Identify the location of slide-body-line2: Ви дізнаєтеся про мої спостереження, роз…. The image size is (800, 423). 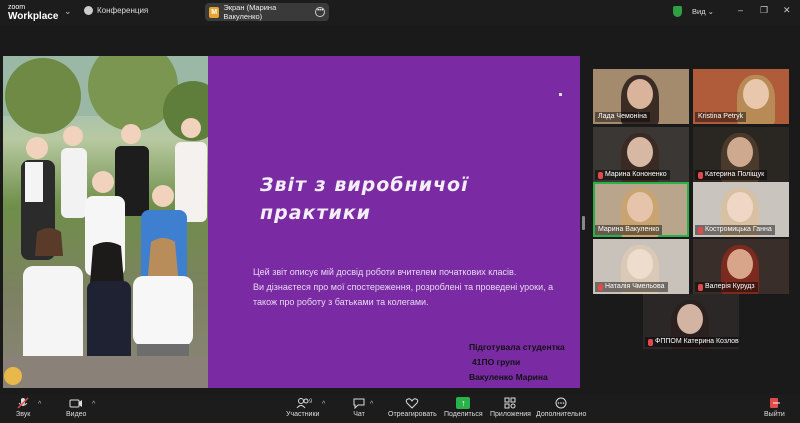
(403, 287).